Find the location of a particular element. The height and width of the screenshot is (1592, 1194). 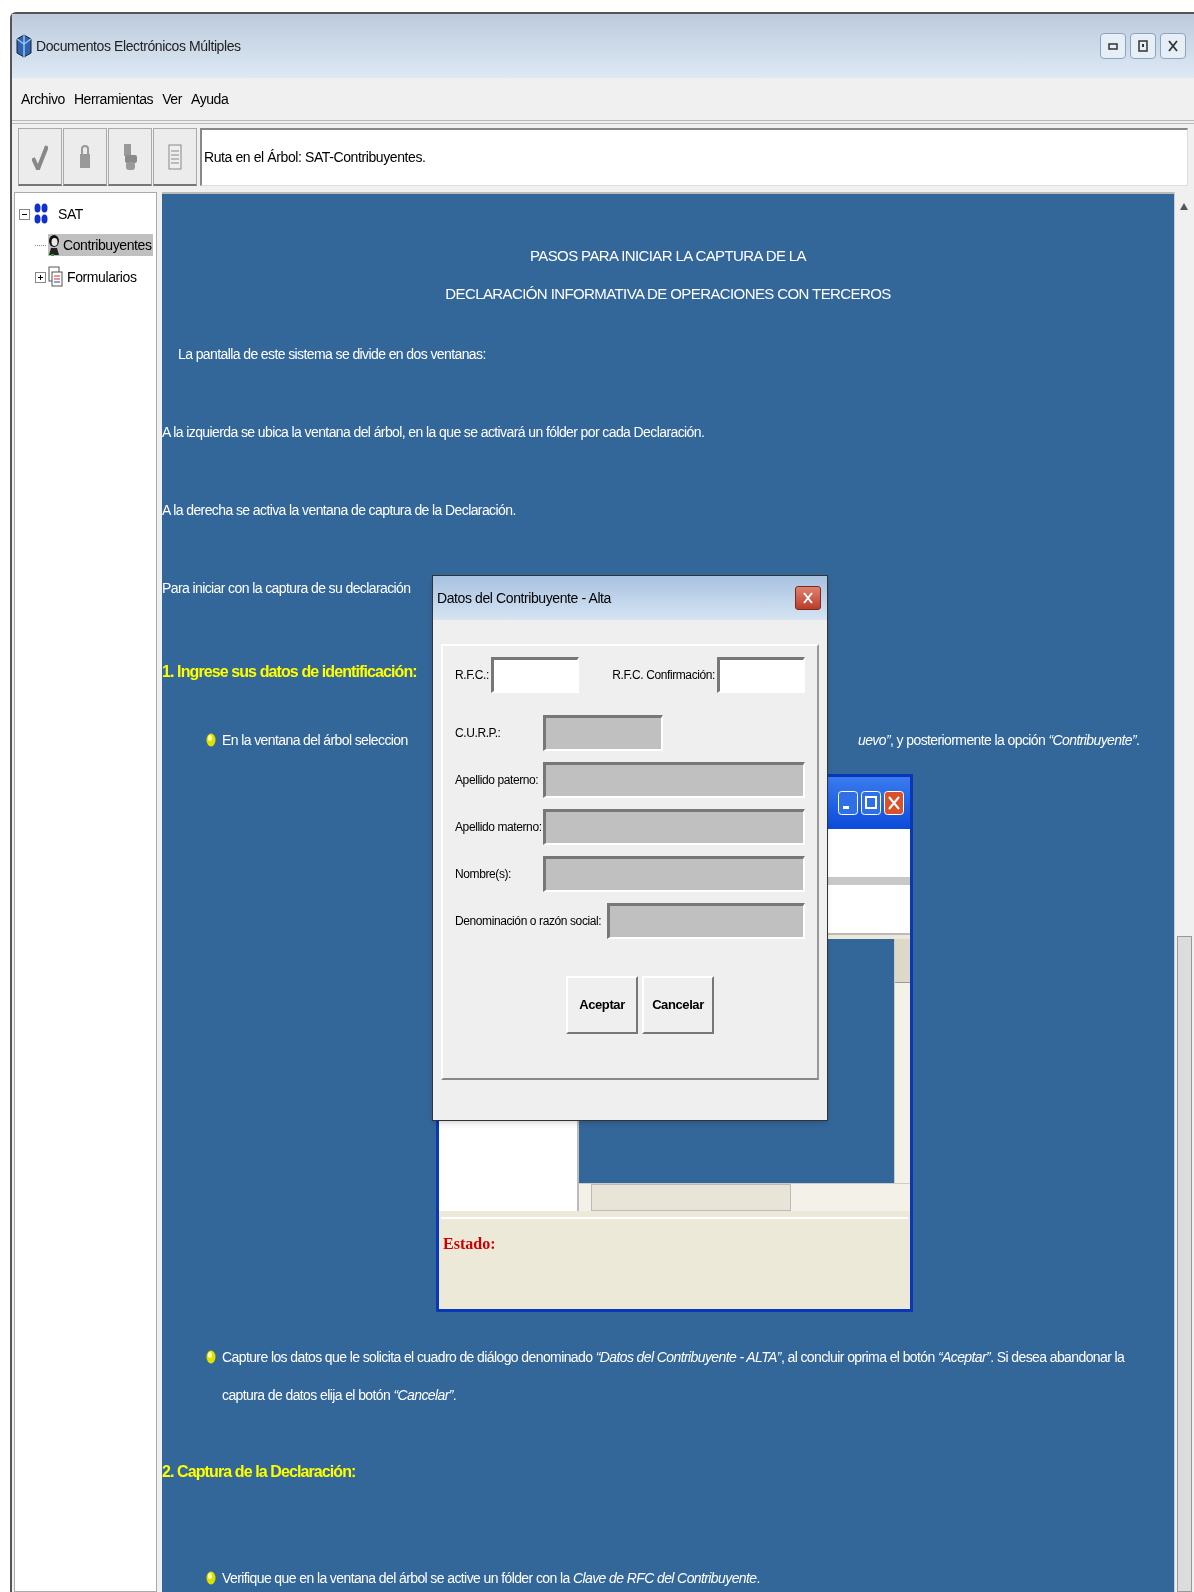

field-label: Apellido paterno: is located at coordinates (497, 780).